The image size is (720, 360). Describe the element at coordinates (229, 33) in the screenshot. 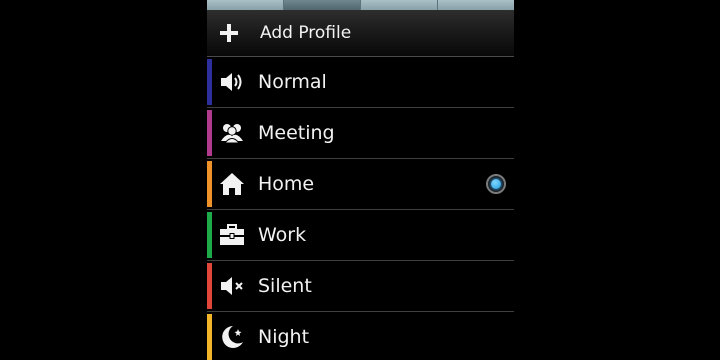

I see `plus-icon` at that location.